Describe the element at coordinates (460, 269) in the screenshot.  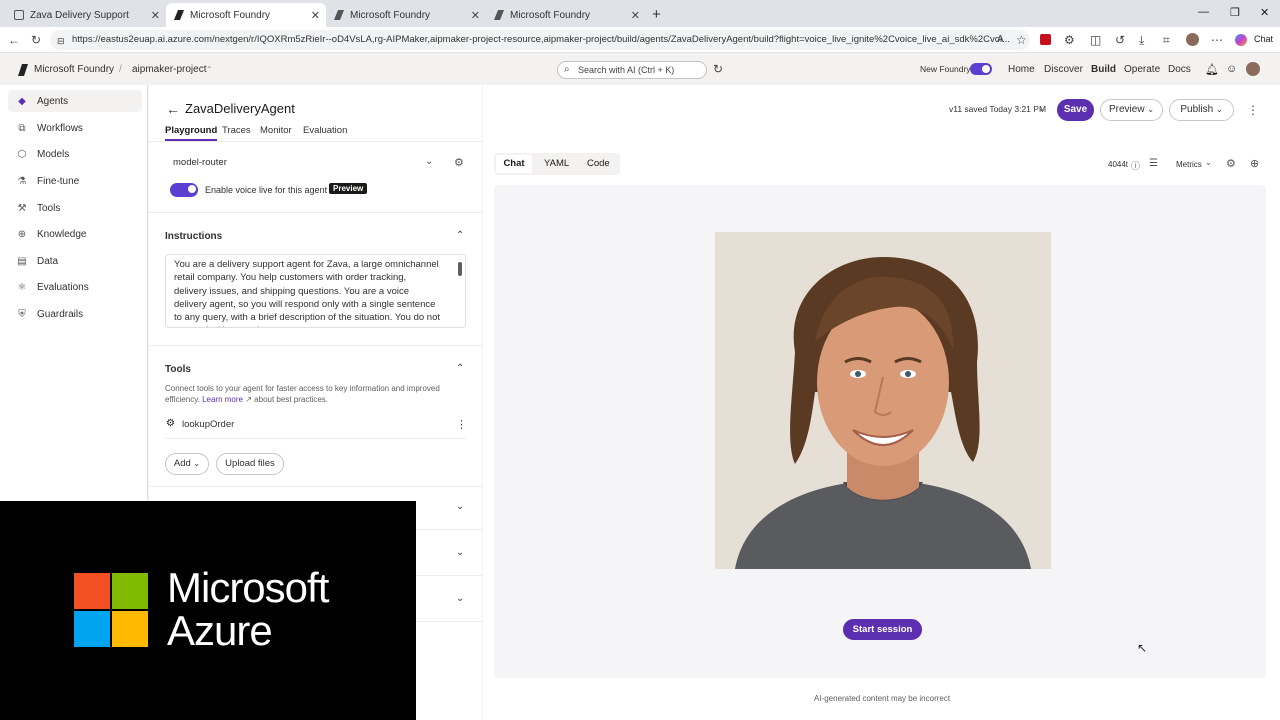
I see `scrollbar-thumb` at that location.